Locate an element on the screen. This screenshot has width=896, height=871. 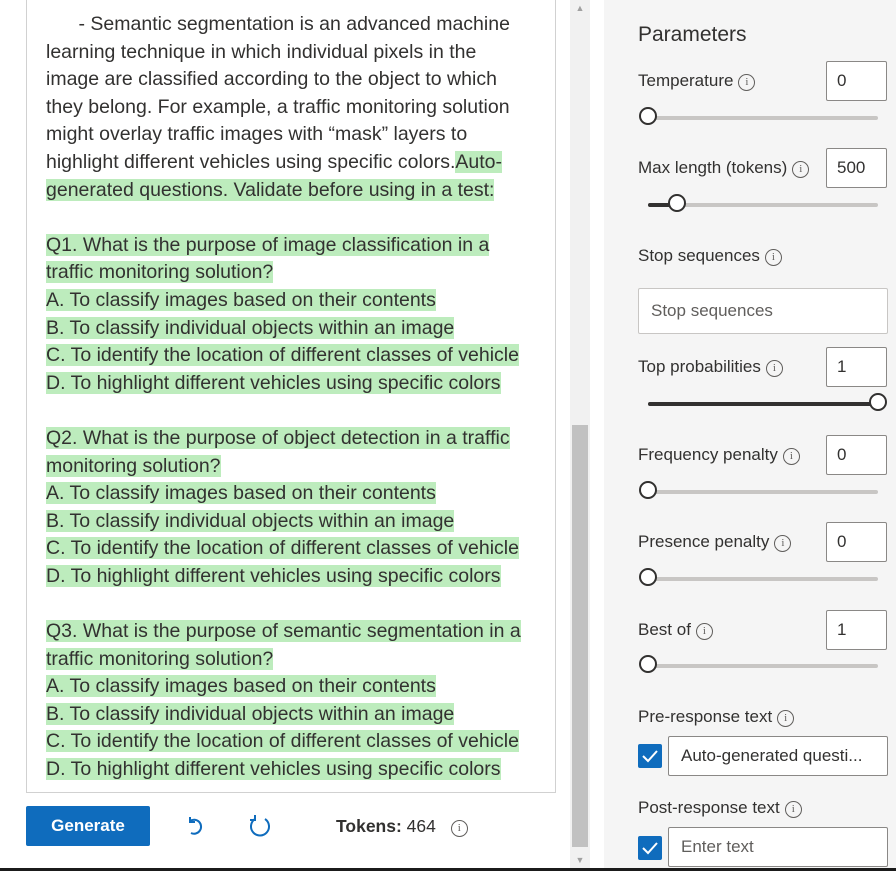
max-length-slider is located at coordinates (763, 203).